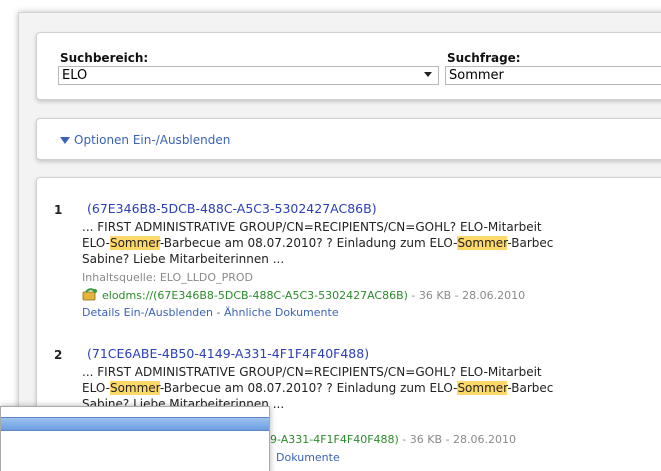  Describe the element at coordinates (232, 209) in the screenshot. I see `result-title-link: (67E346B8-5DCB-488C-A5C3-5302427AC86B)` at that location.